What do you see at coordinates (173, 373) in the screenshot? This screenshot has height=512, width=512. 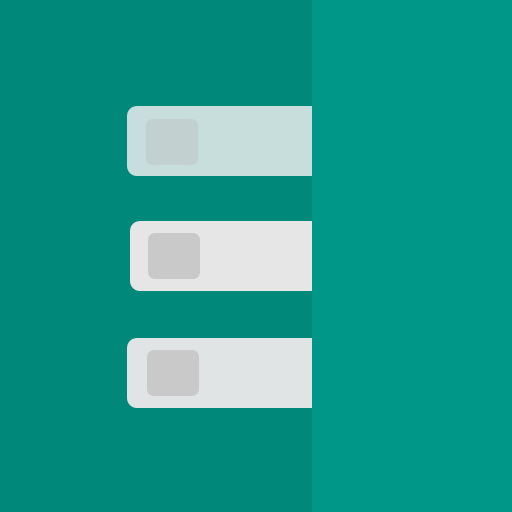 I see `row-3-square-icon` at bounding box center [173, 373].